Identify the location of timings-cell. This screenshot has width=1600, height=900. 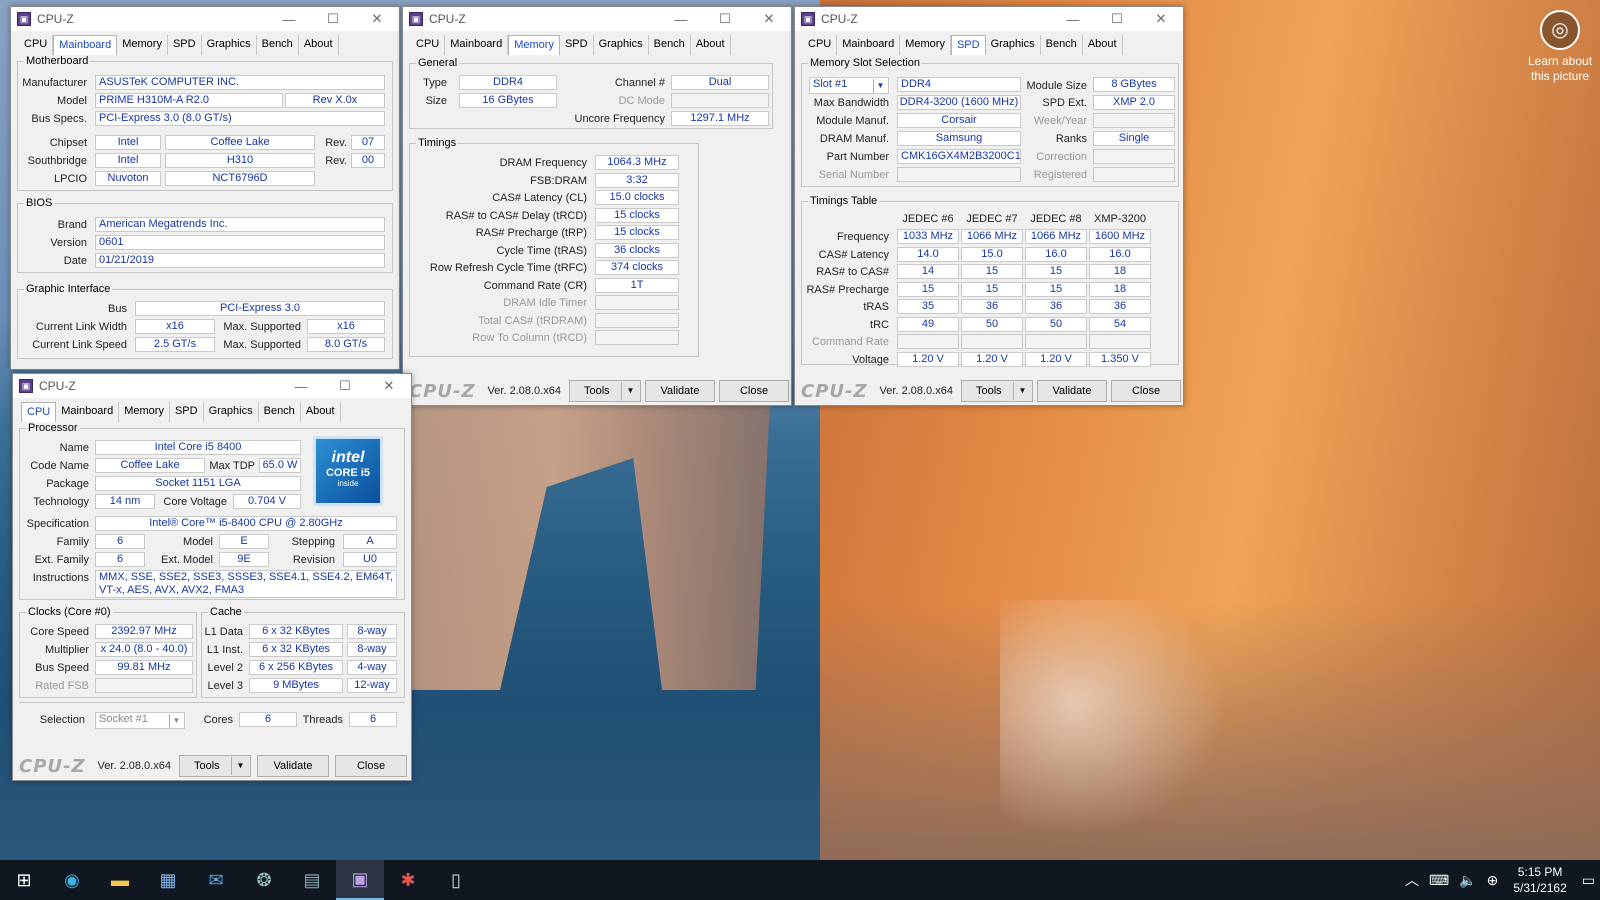
(1056, 341).